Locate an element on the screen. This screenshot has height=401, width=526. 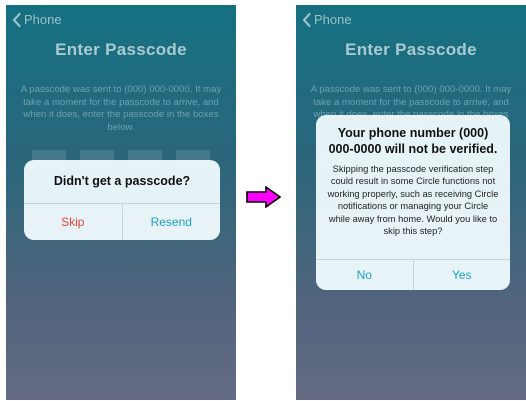
alert-title: Didn't get a passcode? is located at coordinates (122, 181).